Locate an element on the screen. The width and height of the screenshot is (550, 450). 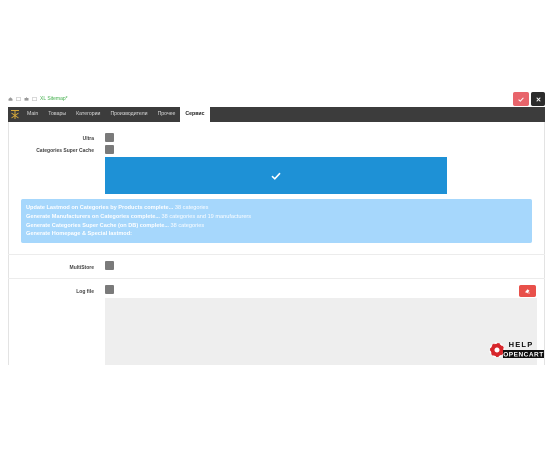
tab-service: Сервис is located at coordinates (195, 114).